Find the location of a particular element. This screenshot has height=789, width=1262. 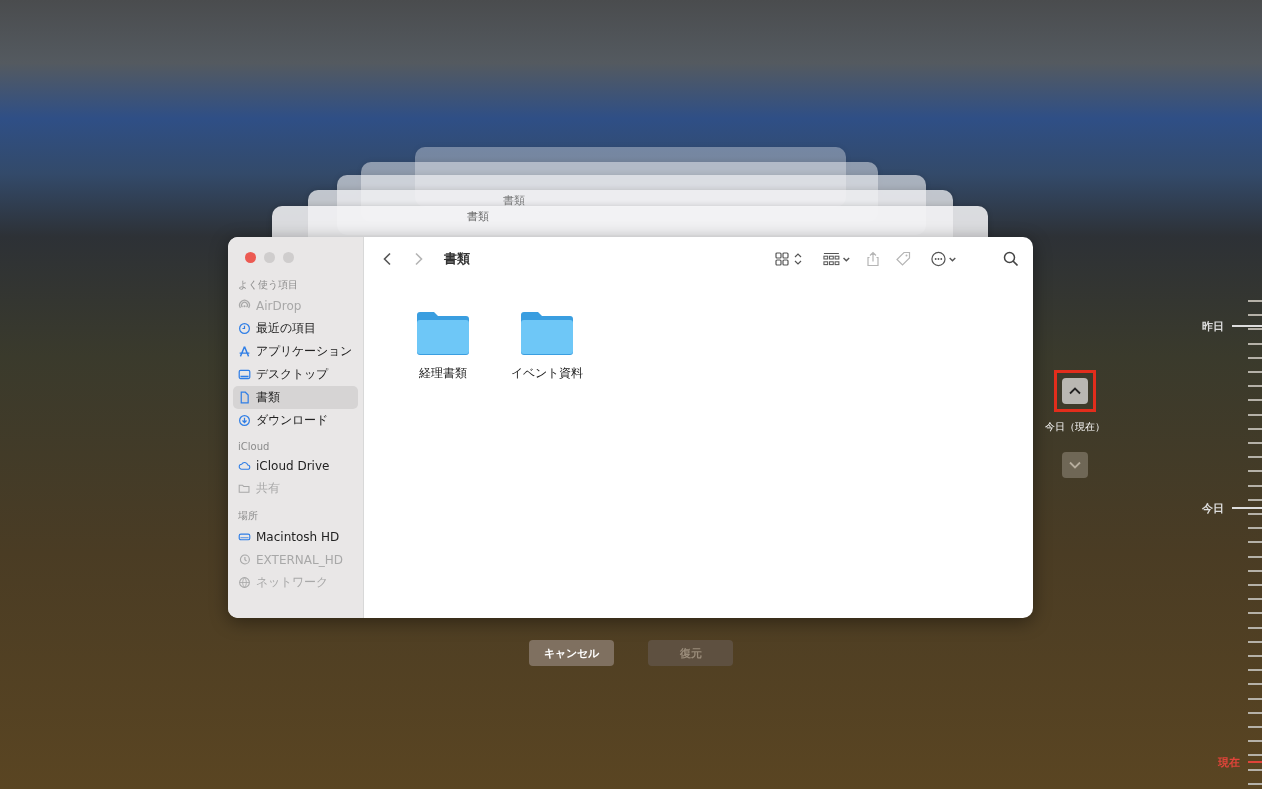

doc-icon is located at coordinates (244, 397).